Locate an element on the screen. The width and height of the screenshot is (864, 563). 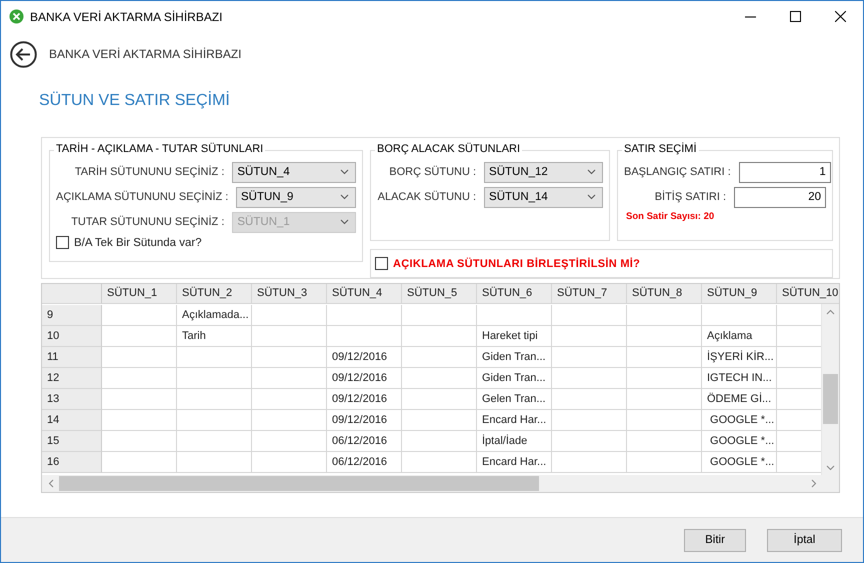
column-header: SÜTUN_6 is located at coordinates (514, 294).